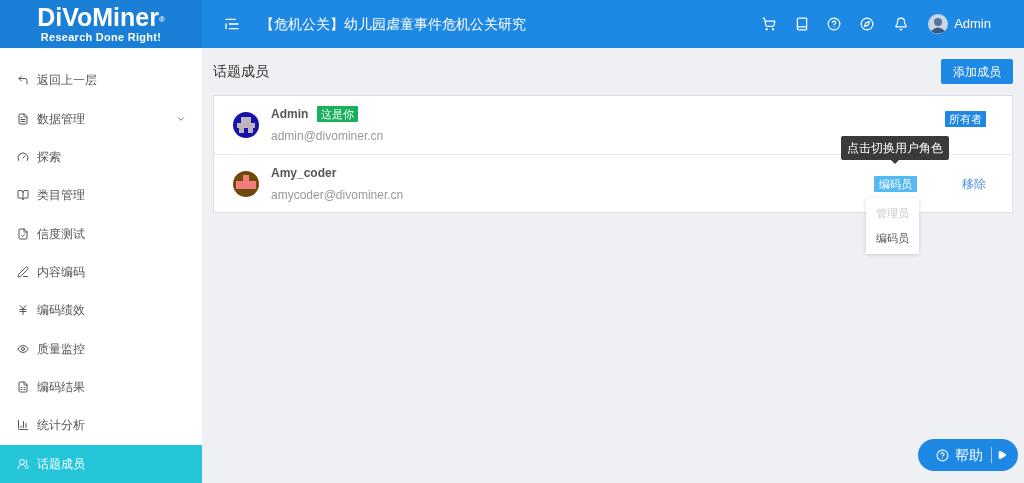 The image size is (1024, 483). What do you see at coordinates (867, 24) in the screenshot?
I see `compass-icon` at bounding box center [867, 24].